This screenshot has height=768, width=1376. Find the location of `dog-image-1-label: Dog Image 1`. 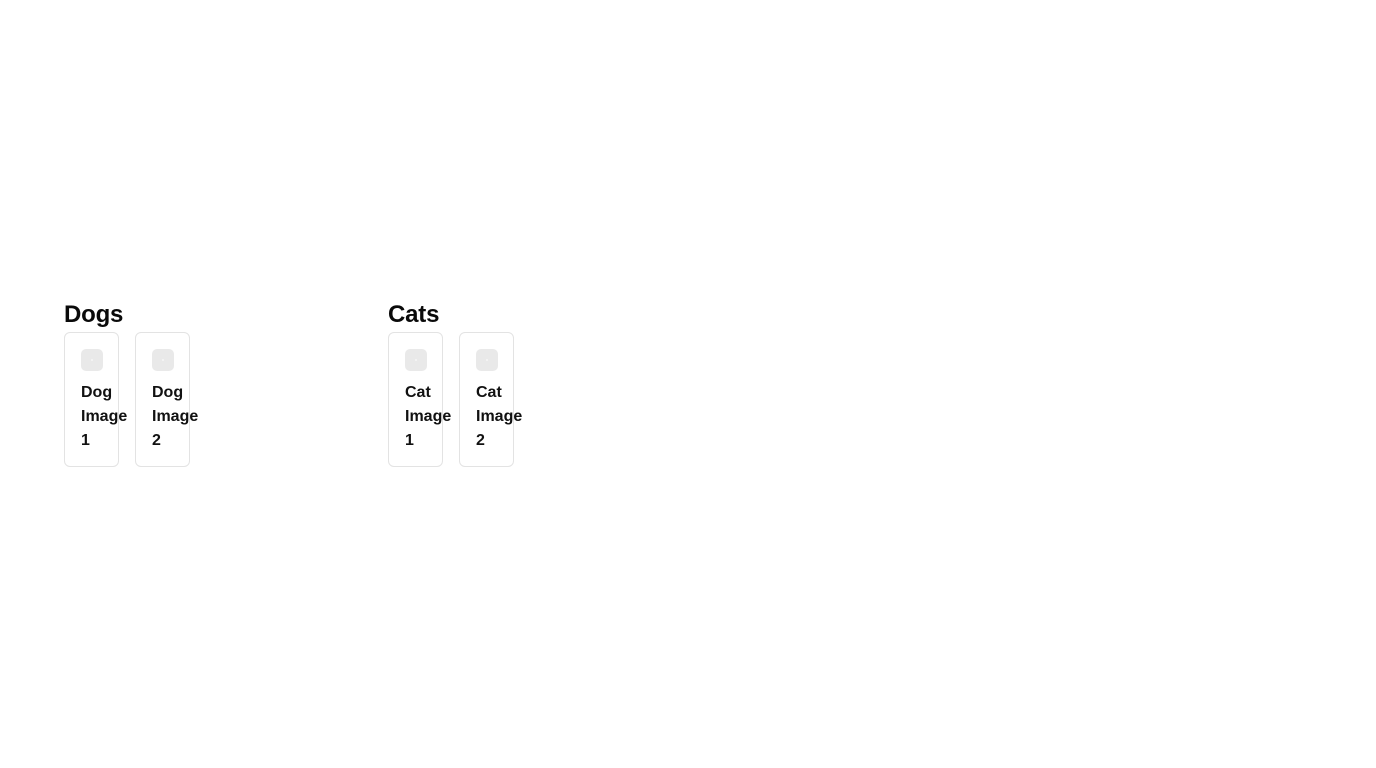

dog-image-1-label: Dog Image 1 is located at coordinates (104, 416).